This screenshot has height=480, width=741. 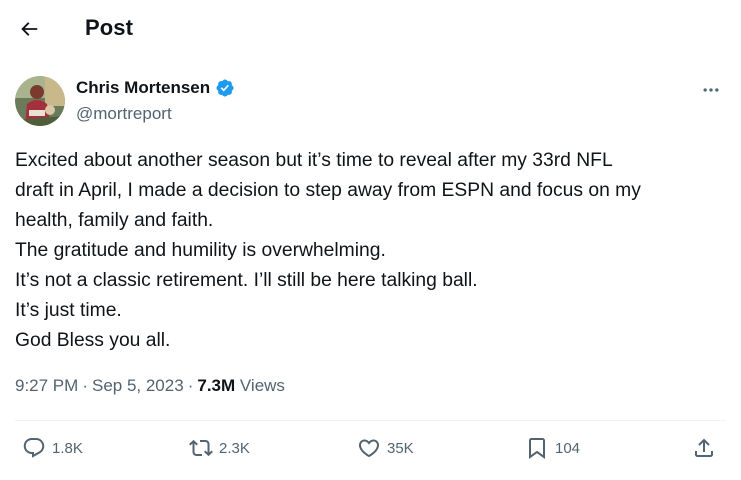 What do you see at coordinates (370, 420) in the screenshot?
I see `divider` at bounding box center [370, 420].